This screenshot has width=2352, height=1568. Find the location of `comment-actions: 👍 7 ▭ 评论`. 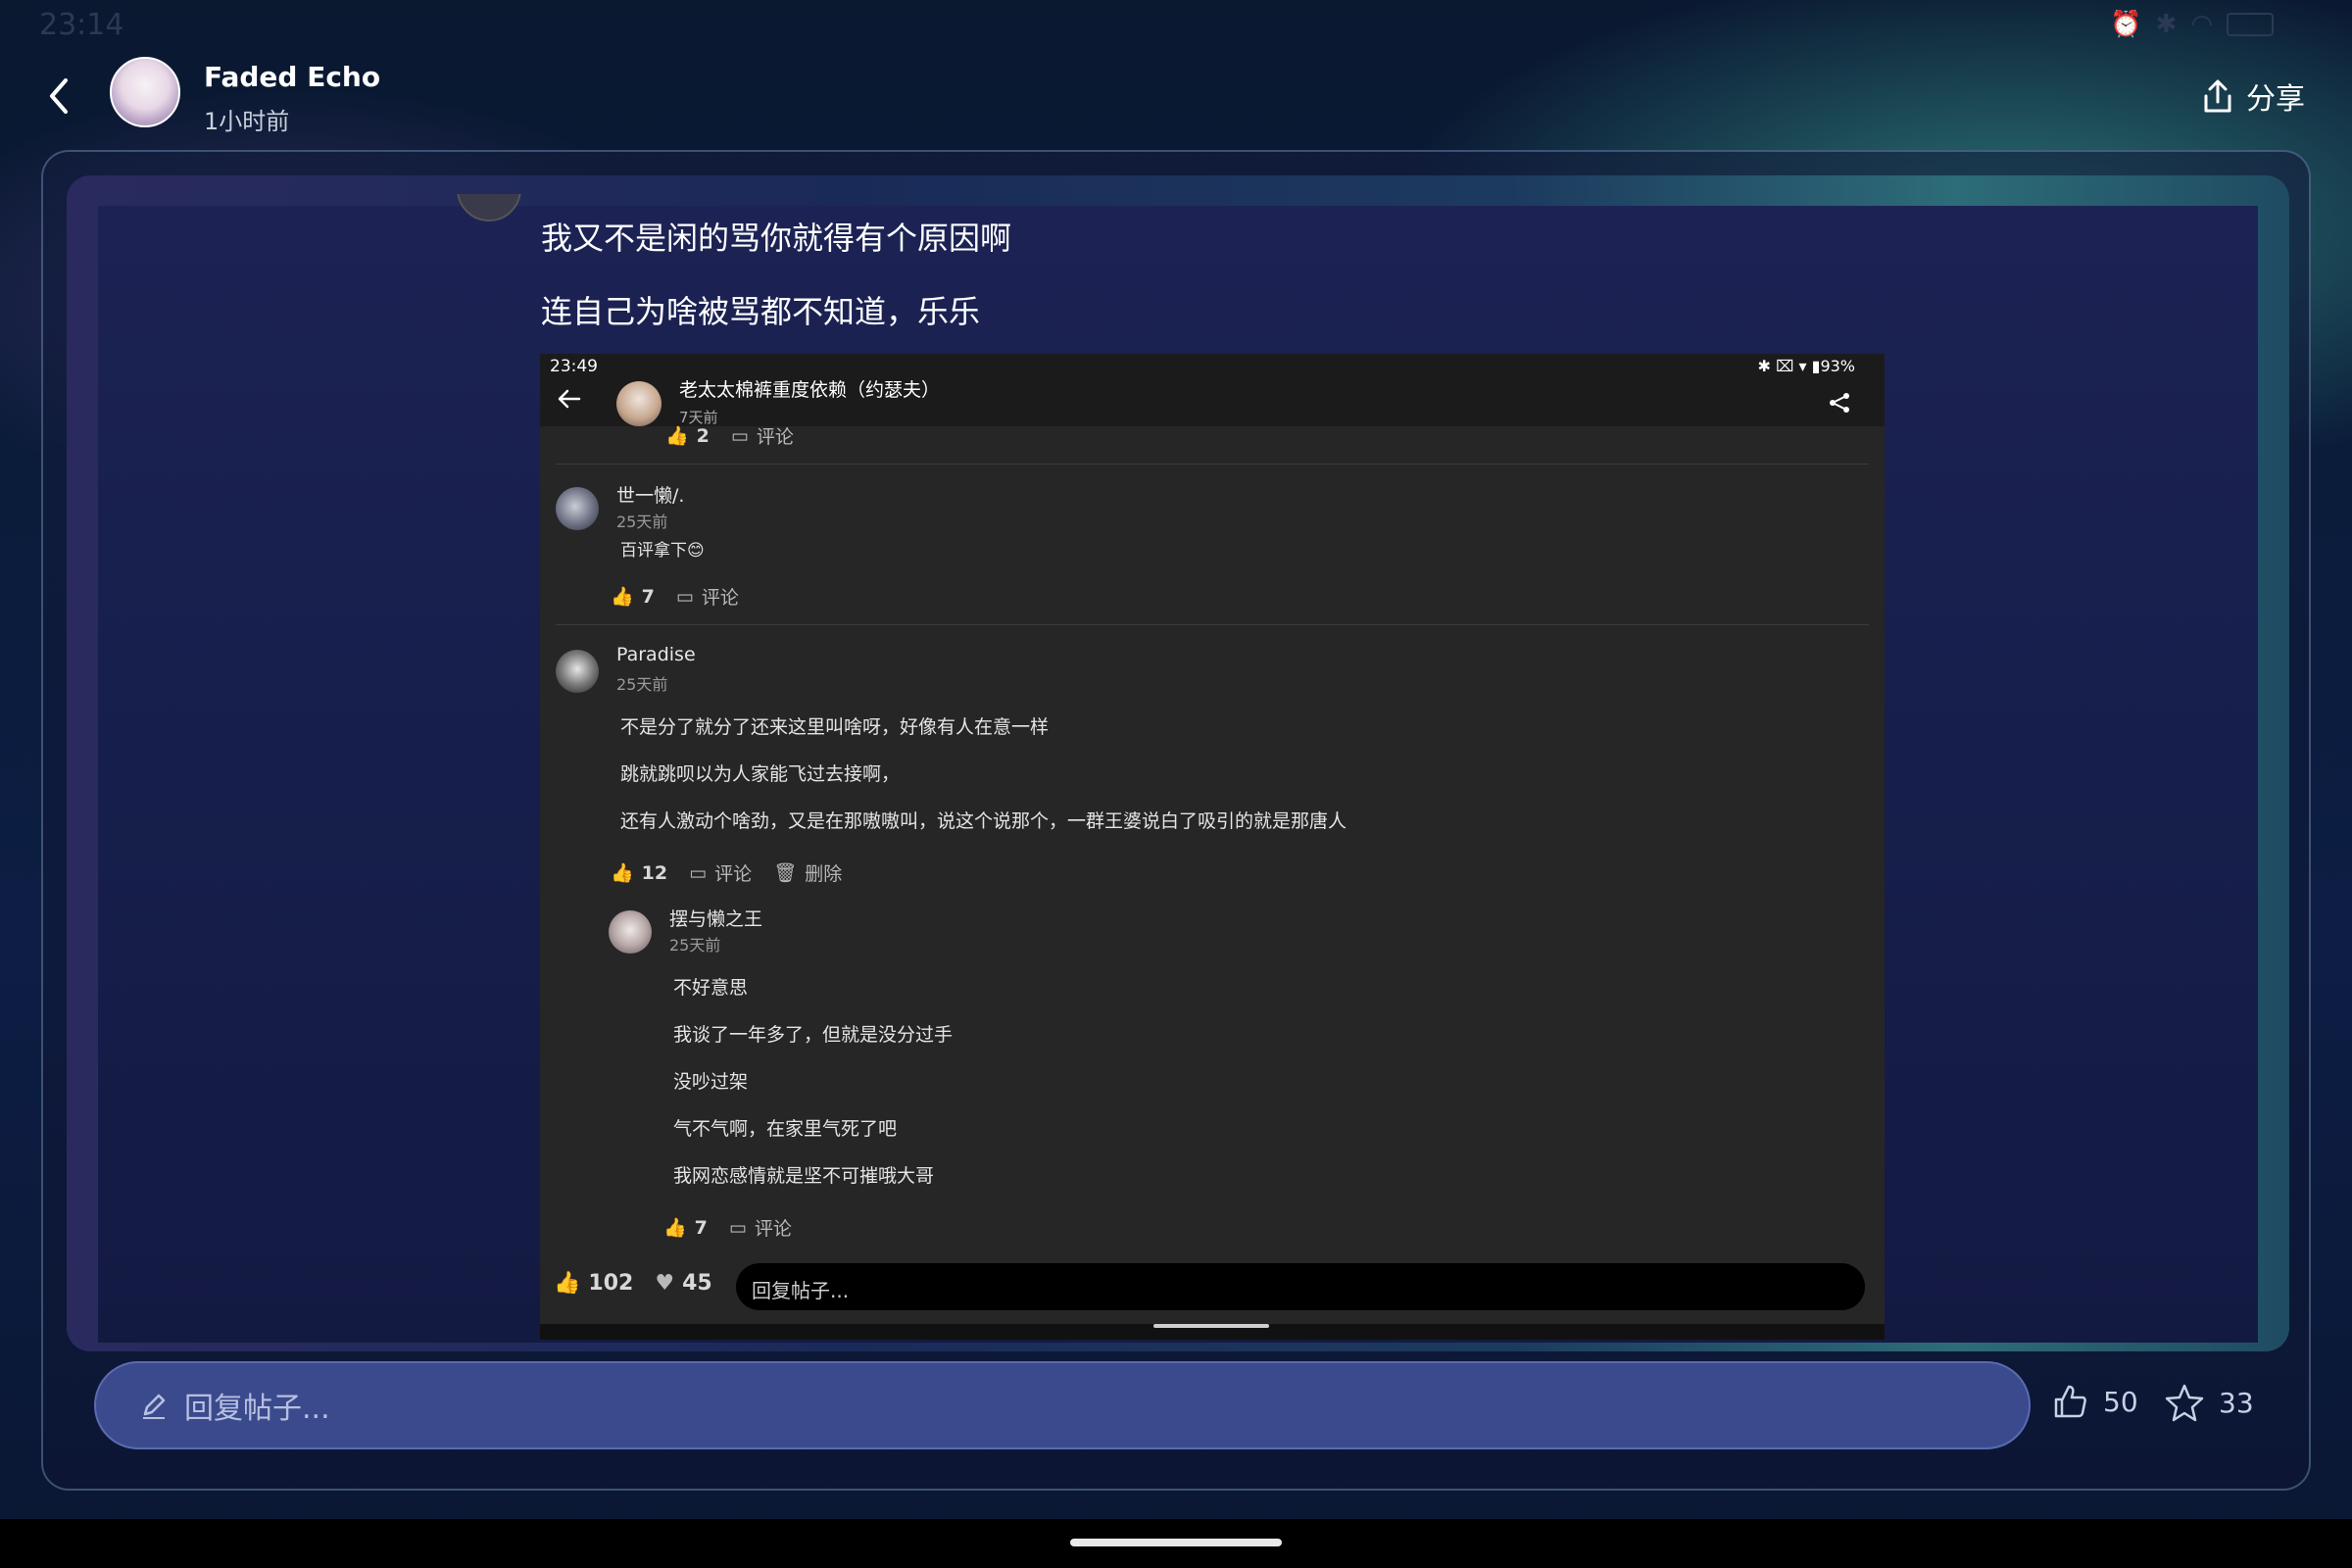

comment-actions: 👍 7 ▭ 评论 is located at coordinates (675, 598).